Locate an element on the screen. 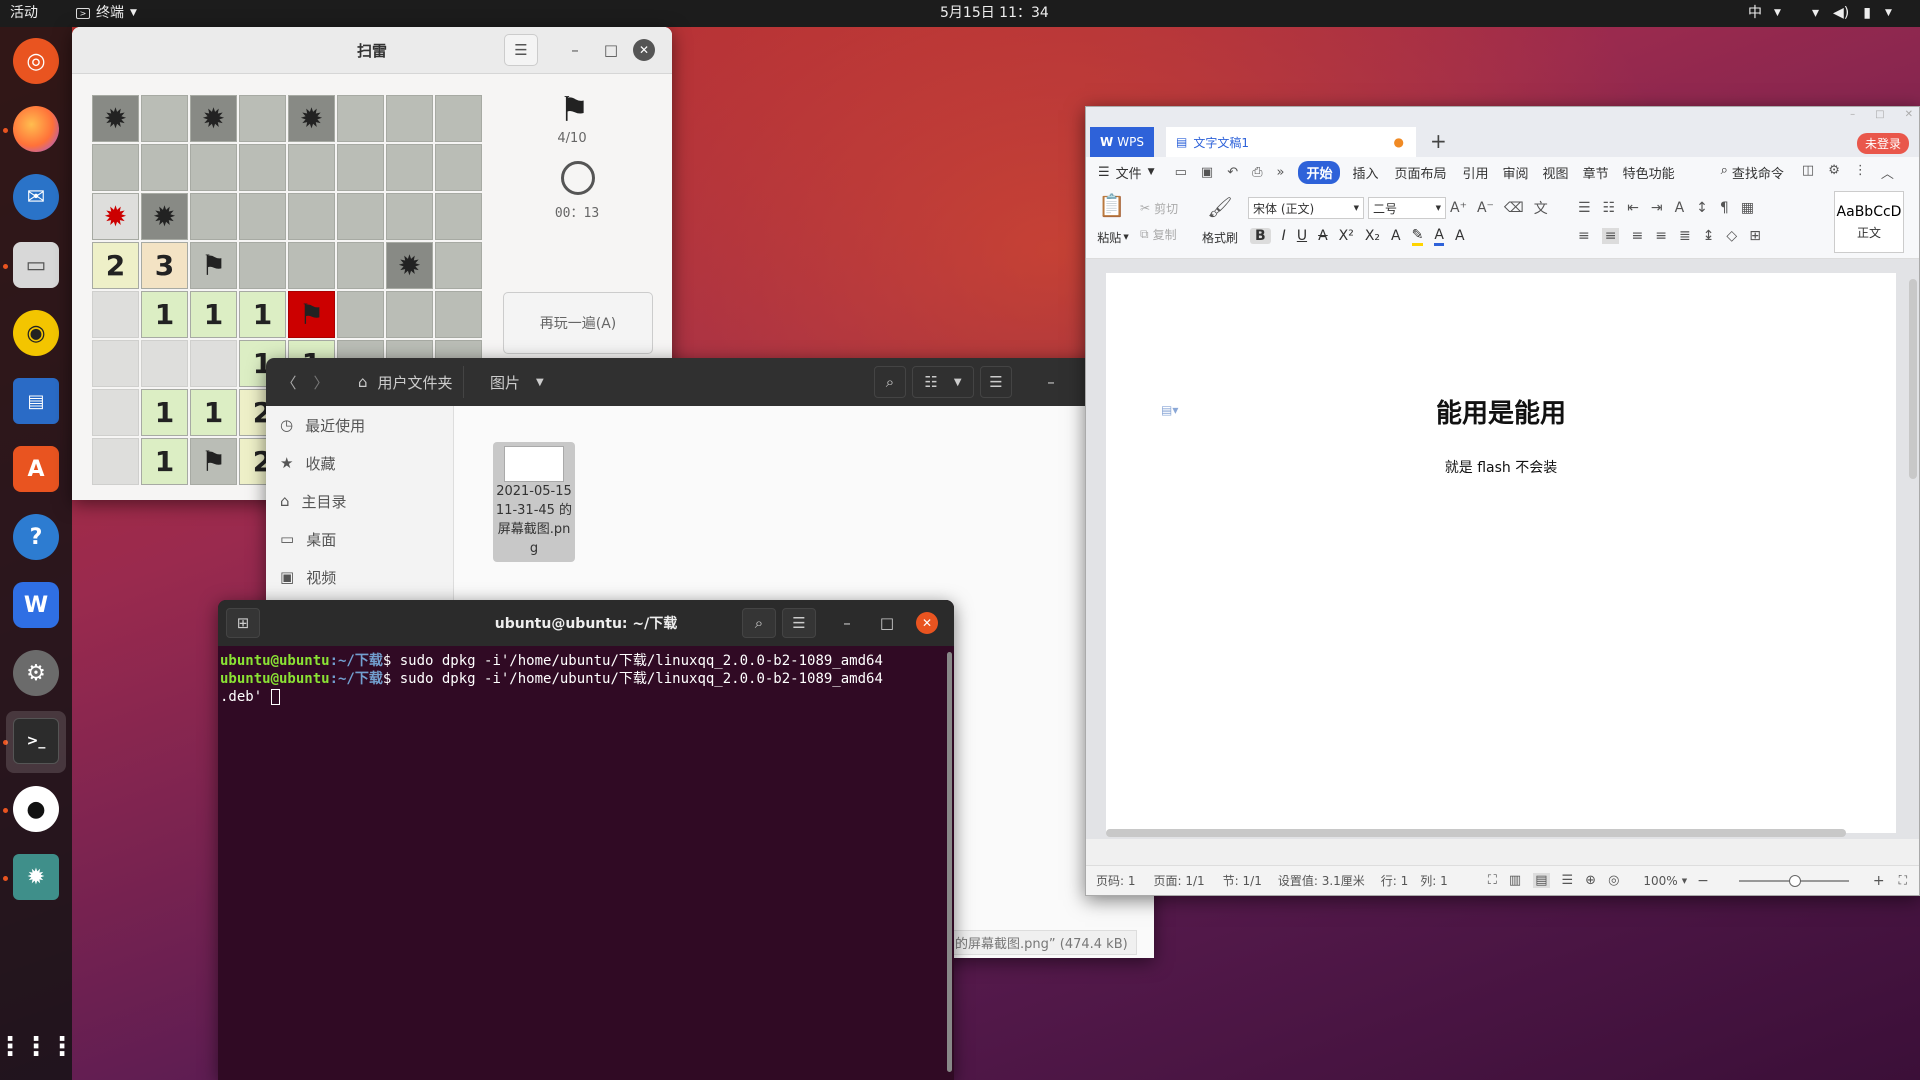 The width and height of the screenshot is (1920, 1080). reading-mode-icon: ▥ is located at coordinates (1515, 880).